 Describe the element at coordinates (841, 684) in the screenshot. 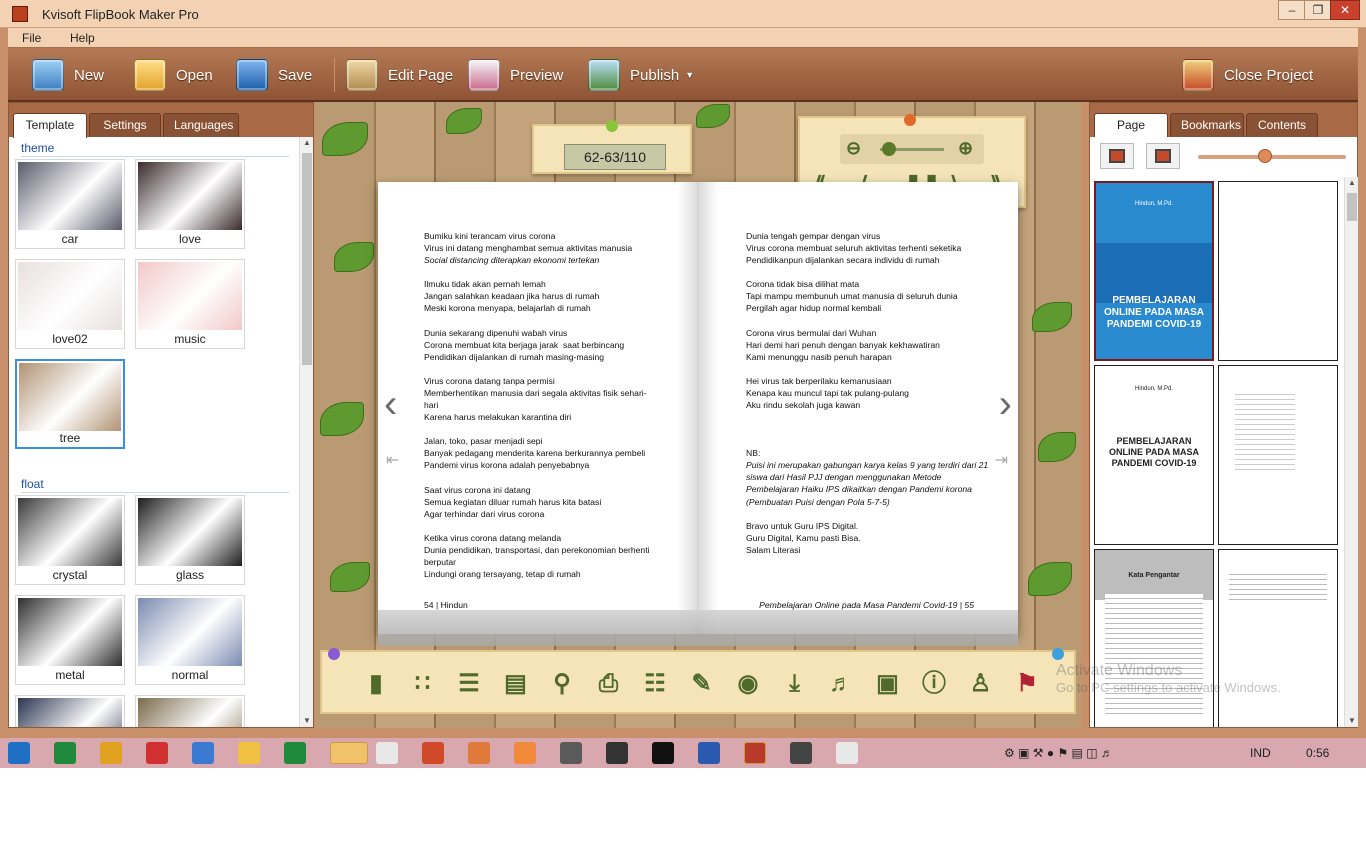

I see `sound-icon: ♬` at that location.